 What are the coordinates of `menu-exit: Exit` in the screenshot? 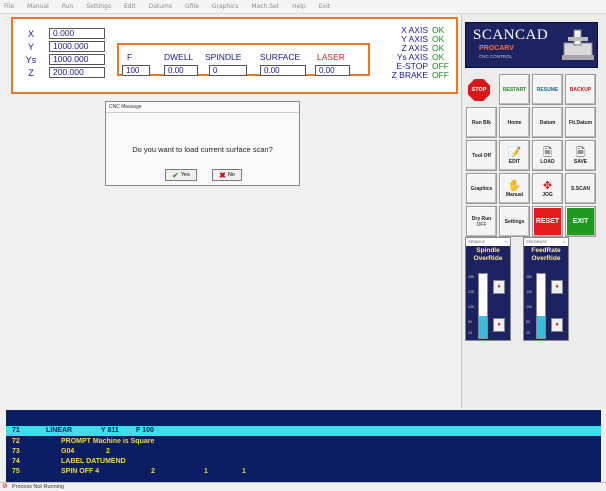 It's located at (324, 6).